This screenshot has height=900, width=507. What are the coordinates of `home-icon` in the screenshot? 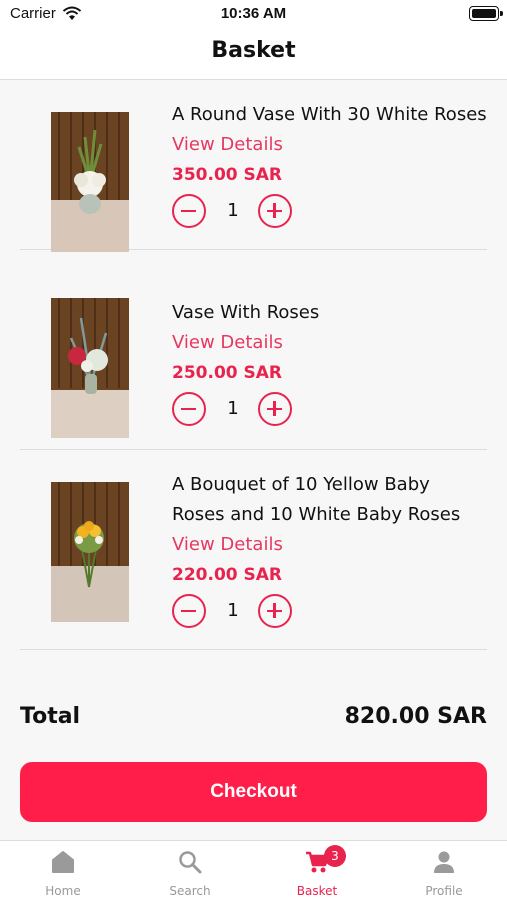 It's located at (63, 862).